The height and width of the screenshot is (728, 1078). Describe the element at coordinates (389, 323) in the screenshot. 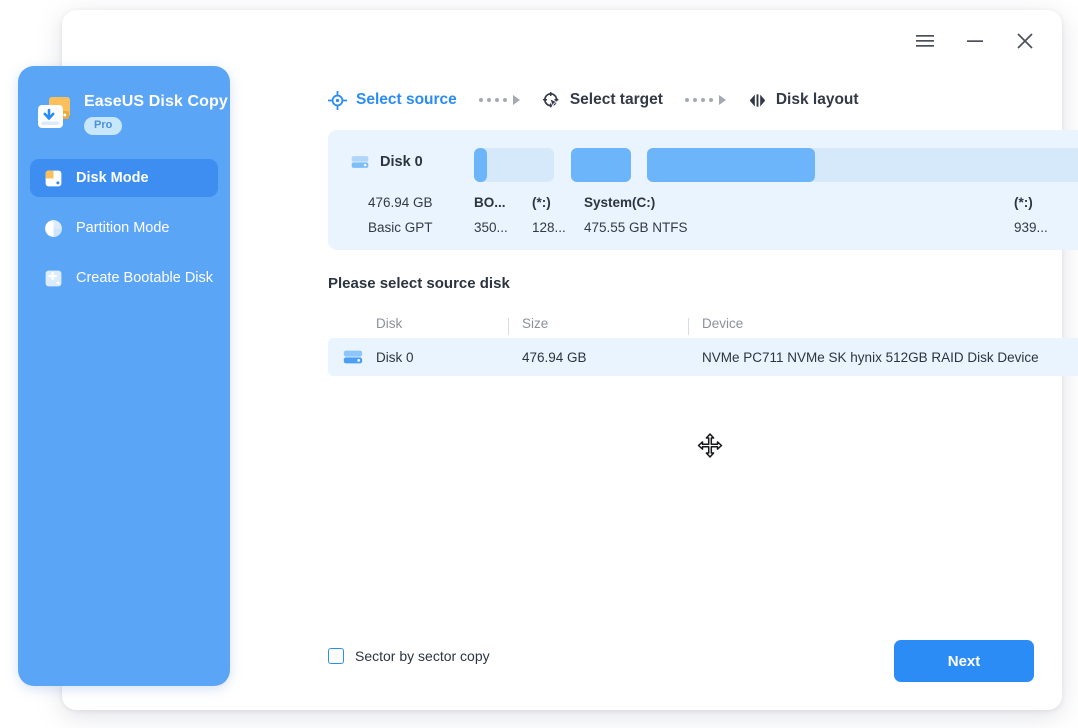

I see `column-header-disk: Disk` at that location.